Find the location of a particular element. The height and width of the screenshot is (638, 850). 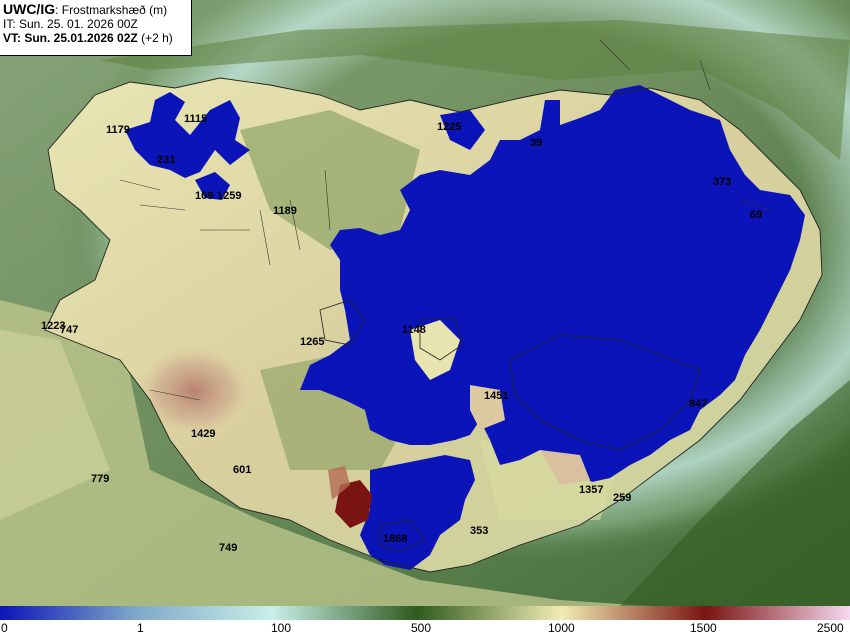

value-label: 1868 is located at coordinates (395, 539).